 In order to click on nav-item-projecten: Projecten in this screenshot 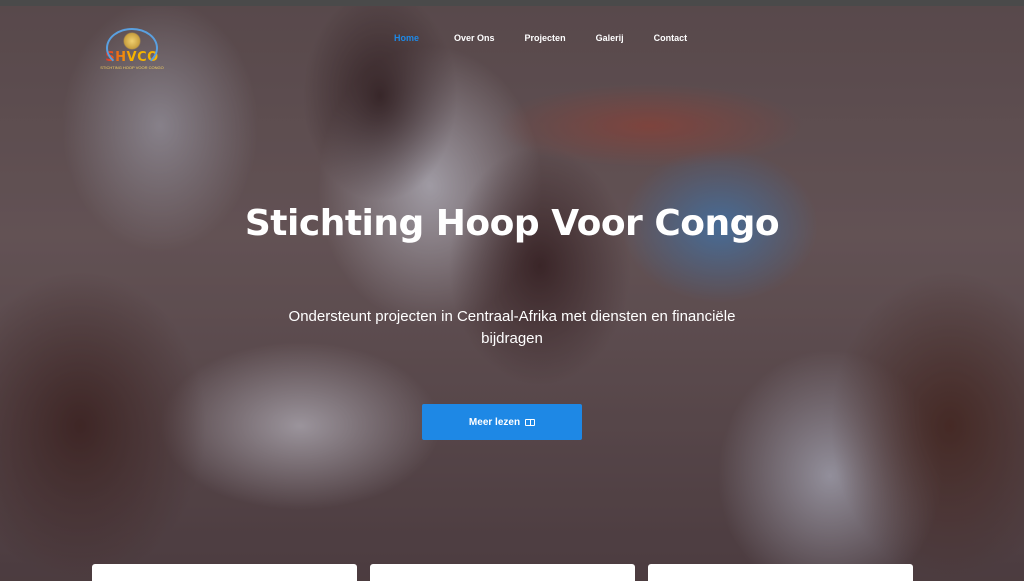, I will do `click(545, 38)`.